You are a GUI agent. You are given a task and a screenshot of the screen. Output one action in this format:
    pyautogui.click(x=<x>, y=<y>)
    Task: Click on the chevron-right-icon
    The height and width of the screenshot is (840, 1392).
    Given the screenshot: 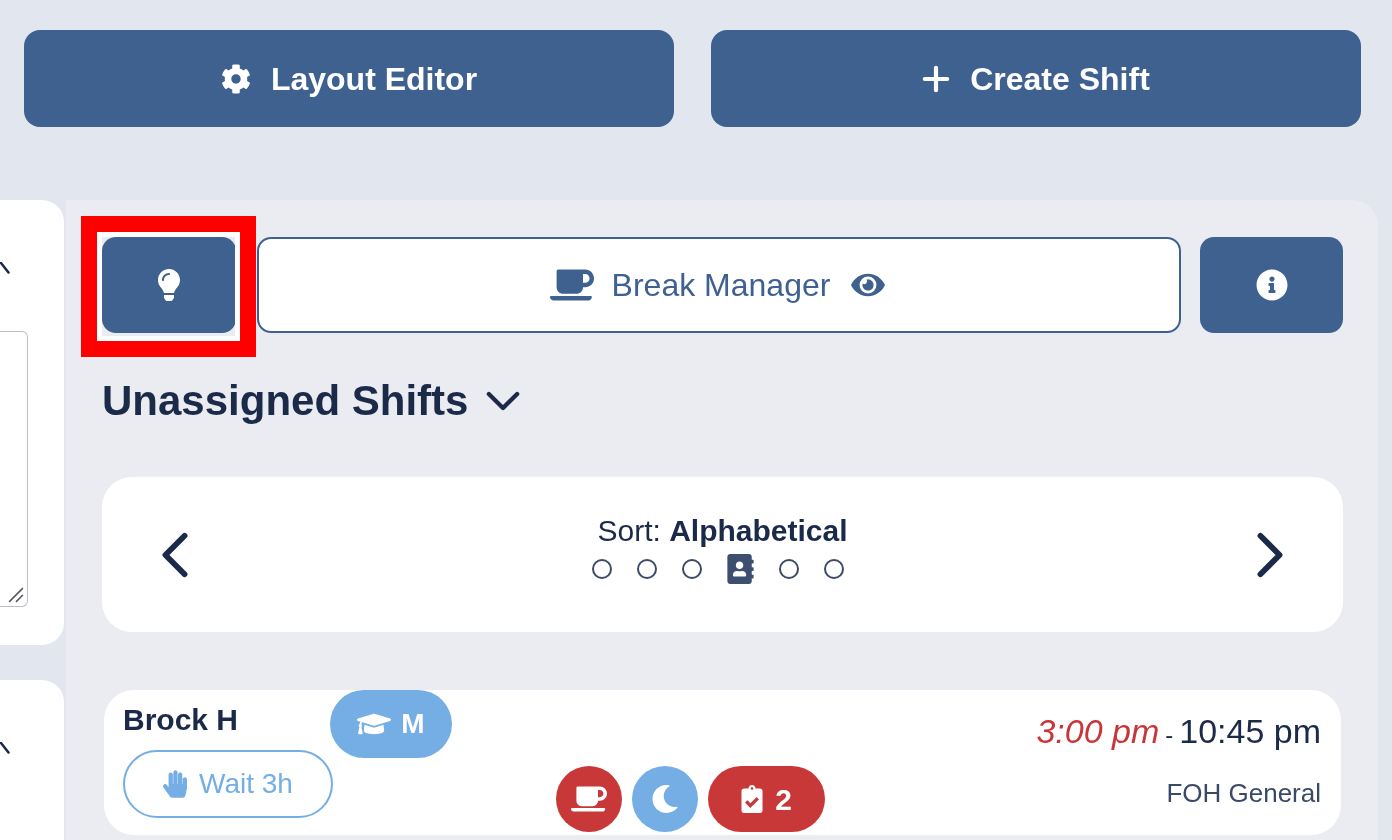 What is the action you would take?
    pyautogui.click(x=1270, y=554)
    